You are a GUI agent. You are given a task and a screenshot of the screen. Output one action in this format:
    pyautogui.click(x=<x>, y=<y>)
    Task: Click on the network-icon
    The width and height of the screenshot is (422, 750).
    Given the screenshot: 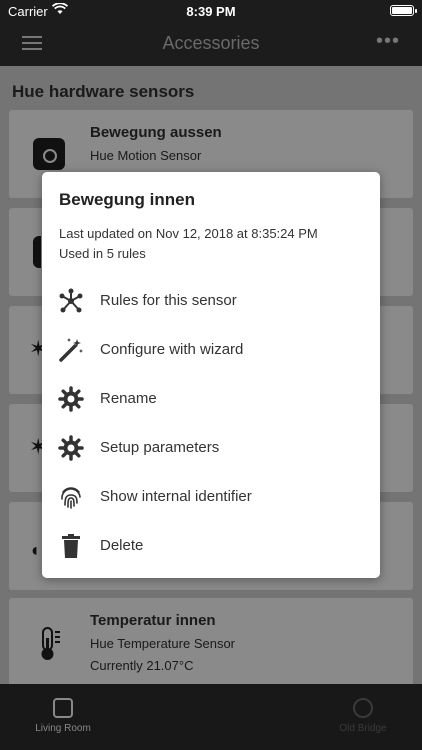 What is the action you would take?
    pyautogui.click(x=71, y=301)
    